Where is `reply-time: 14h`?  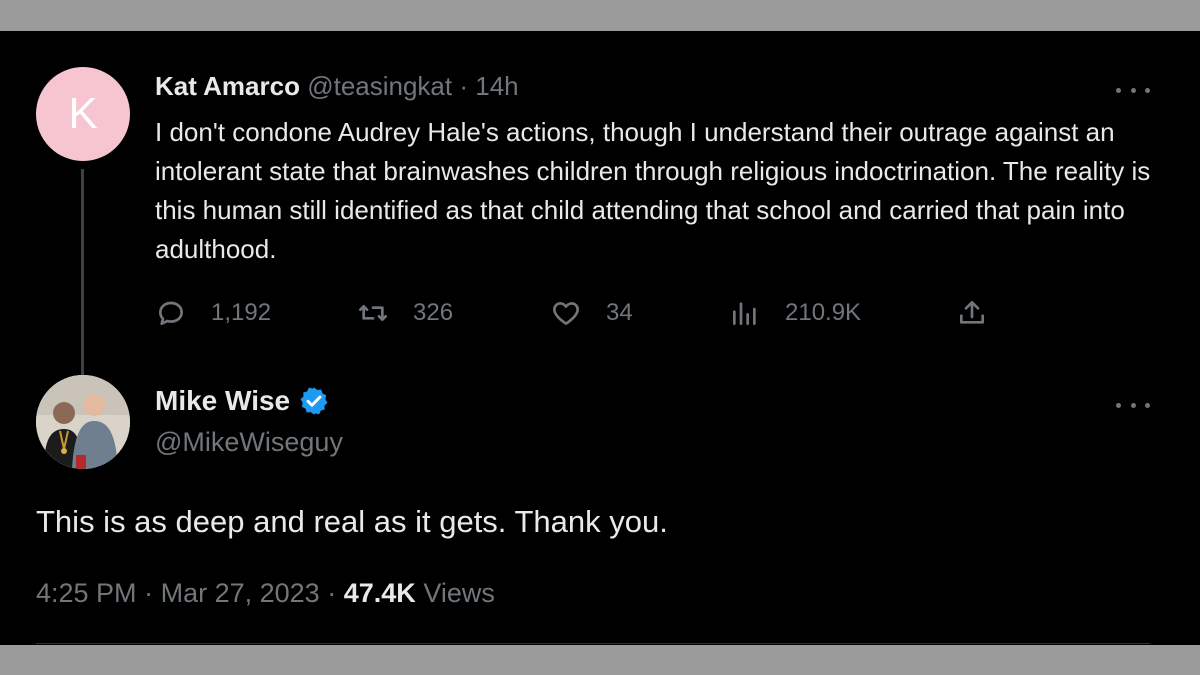
reply-time: 14h is located at coordinates (496, 86).